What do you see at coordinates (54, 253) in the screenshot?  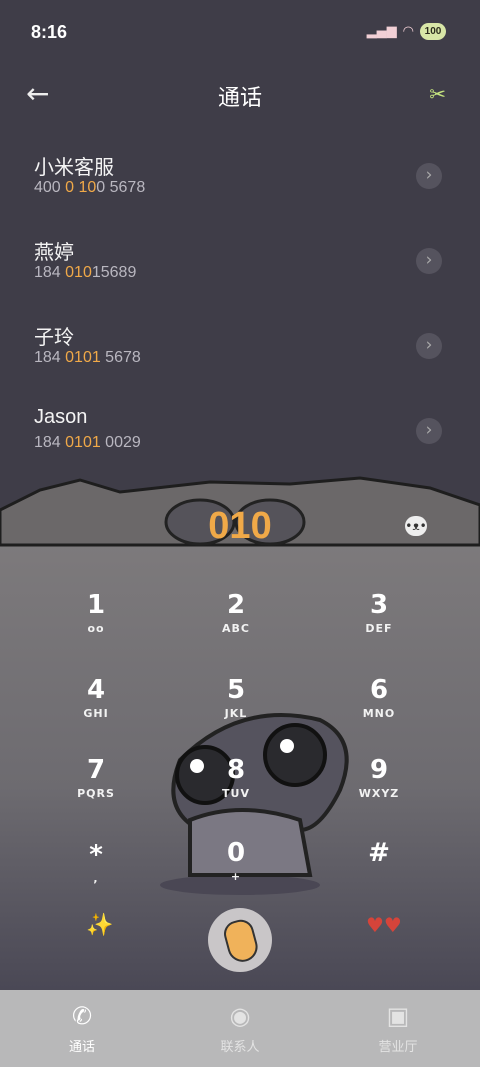 I see `contact-name: 燕婷` at bounding box center [54, 253].